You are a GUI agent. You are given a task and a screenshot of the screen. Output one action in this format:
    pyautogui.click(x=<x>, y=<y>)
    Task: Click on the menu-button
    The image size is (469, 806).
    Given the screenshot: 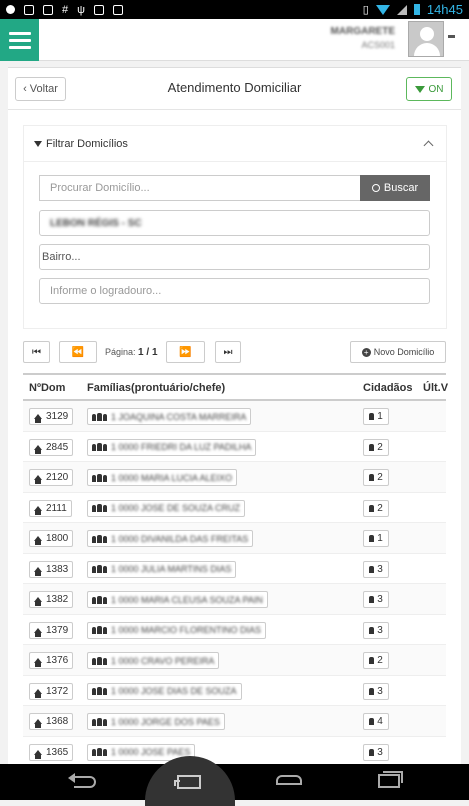 What is the action you would take?
    pyautogui.click(x=19, y=40)
    